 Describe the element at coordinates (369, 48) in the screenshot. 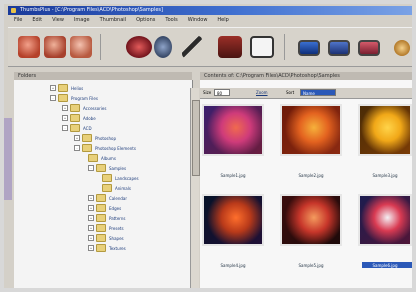

I see `slideshow-icon` at that location.